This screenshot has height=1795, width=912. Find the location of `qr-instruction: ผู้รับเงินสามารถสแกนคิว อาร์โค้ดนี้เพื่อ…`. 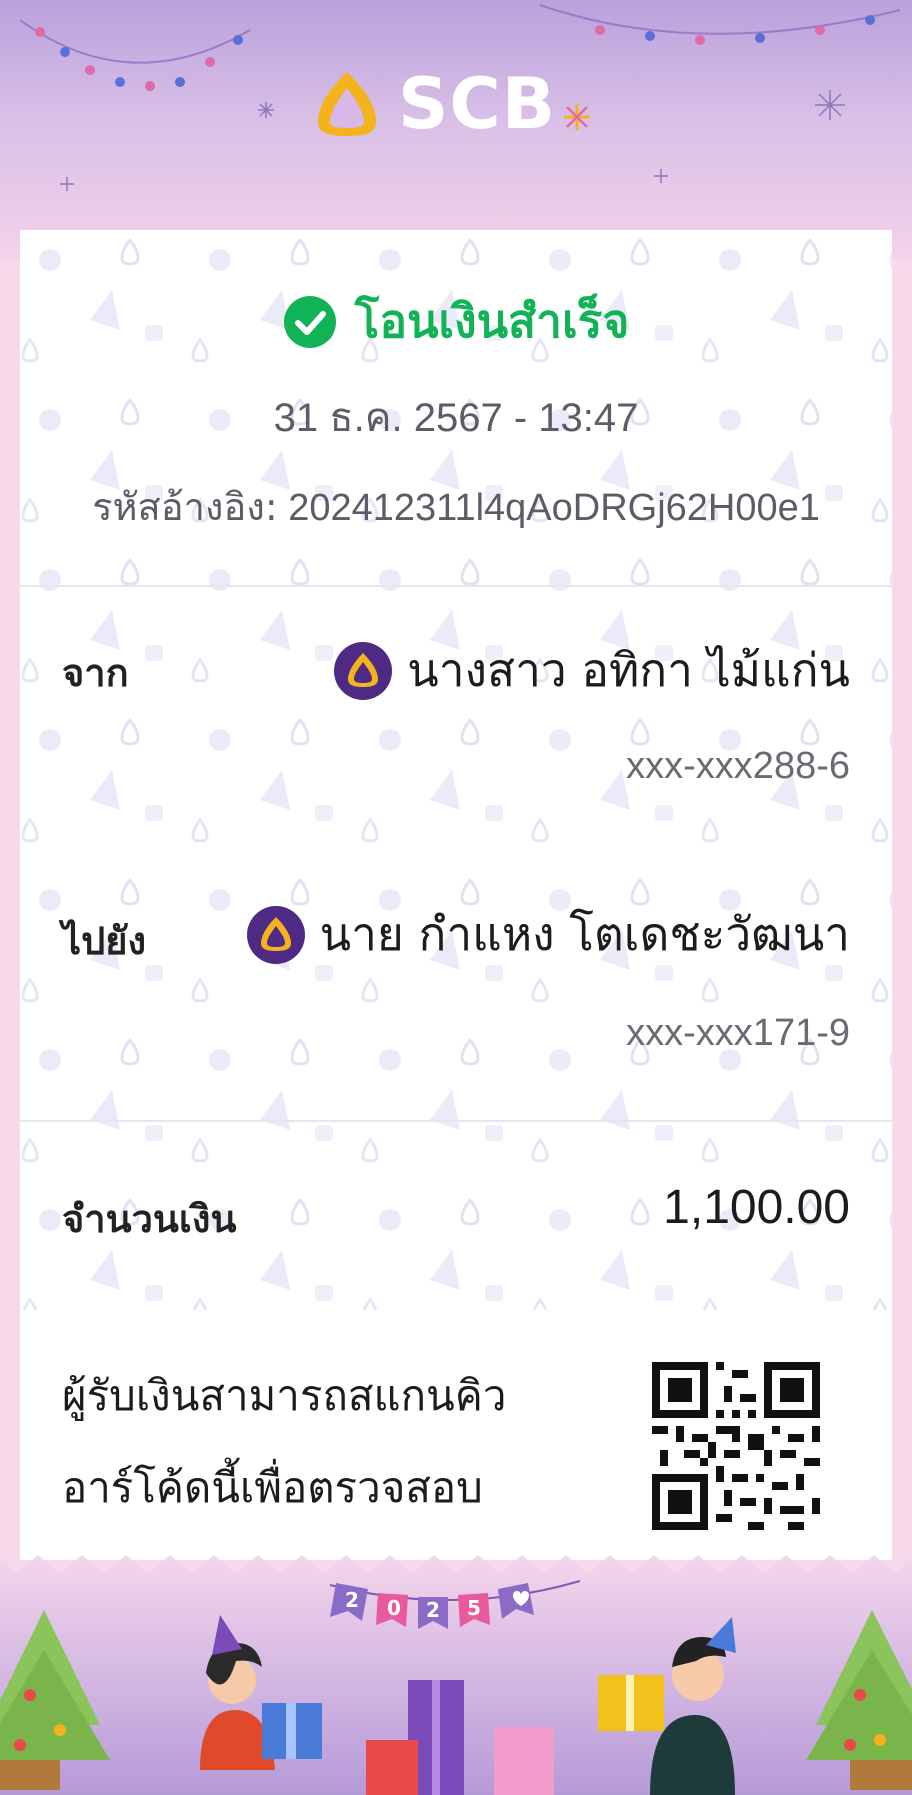

qr-instruction: ผู้รับเงินสามารถสแกนคิว อาร์โค้ดนี้เพื่อ… is located at coordinates (322, 1442).